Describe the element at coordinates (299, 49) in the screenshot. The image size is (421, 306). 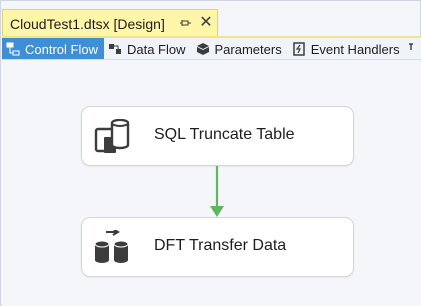
I see `event-handlers-icon` at that location.